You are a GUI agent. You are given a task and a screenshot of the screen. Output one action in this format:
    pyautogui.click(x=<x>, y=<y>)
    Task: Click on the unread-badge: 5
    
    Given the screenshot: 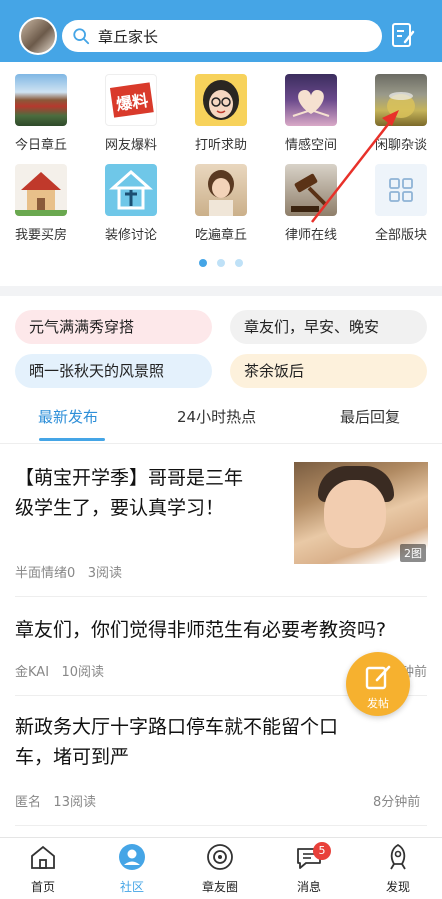 What is the action you would take?
    pyautogui.click(x=322, y=851)
    